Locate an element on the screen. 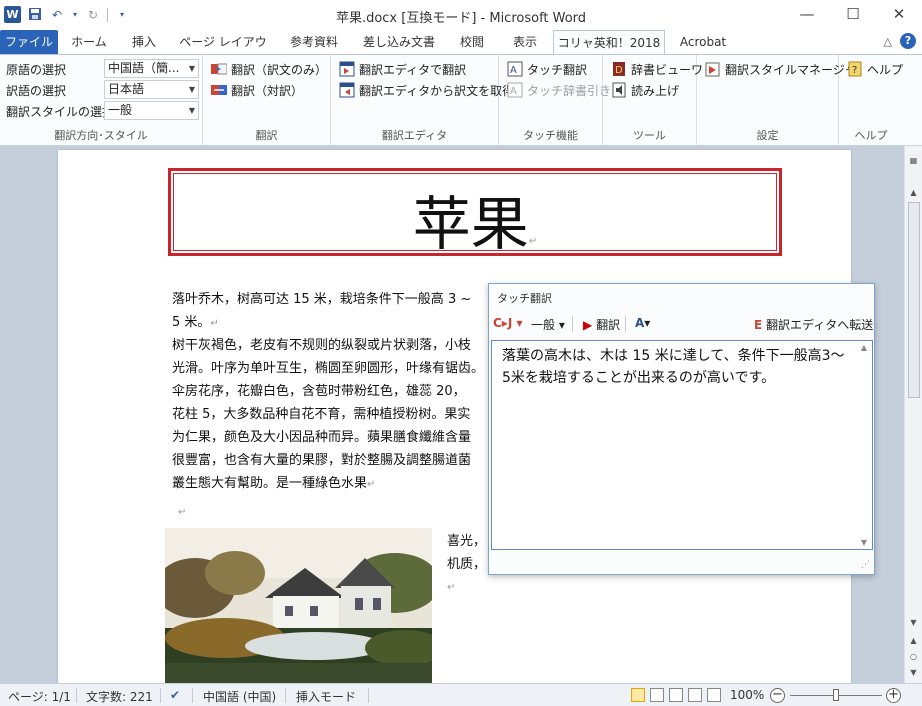 The image size is (922, 706). close-button: ✕ is located at coordinates (899, 14).